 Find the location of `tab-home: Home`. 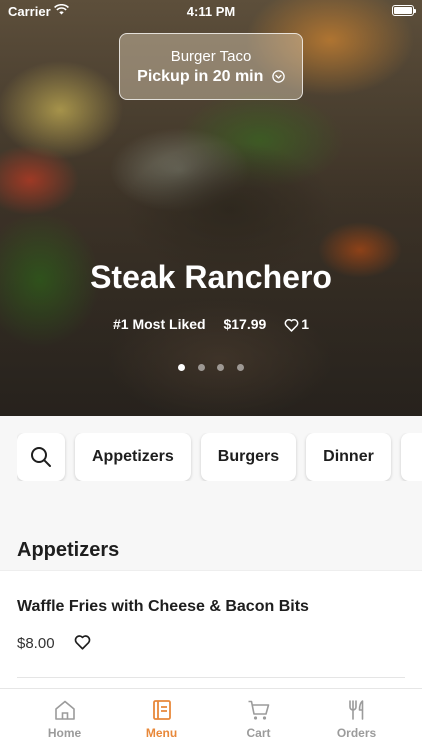

tab-home: Home is located at coordinates (64, 719).